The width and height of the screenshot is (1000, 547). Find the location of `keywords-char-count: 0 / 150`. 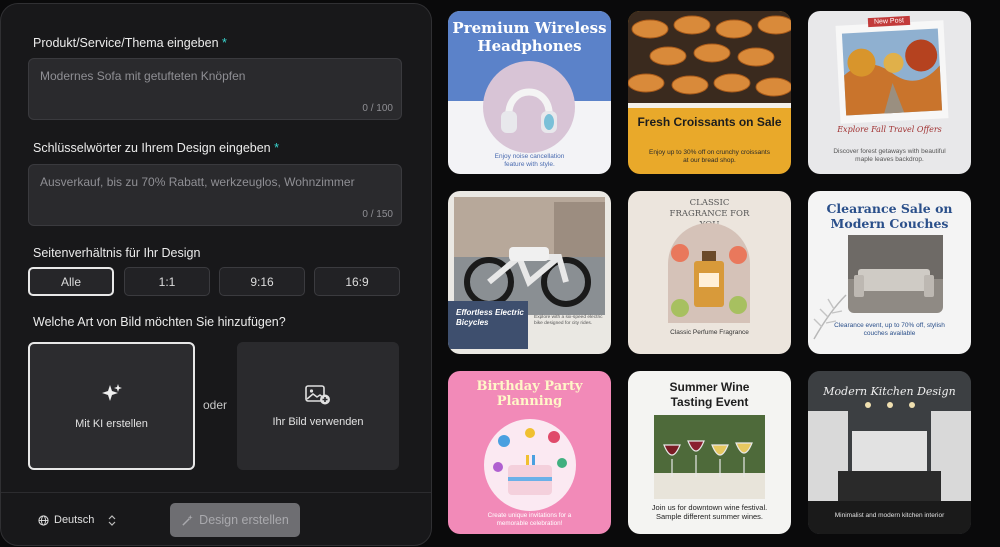

keywords-char-count: 0 / 150 is located at coordinates (377, 214).